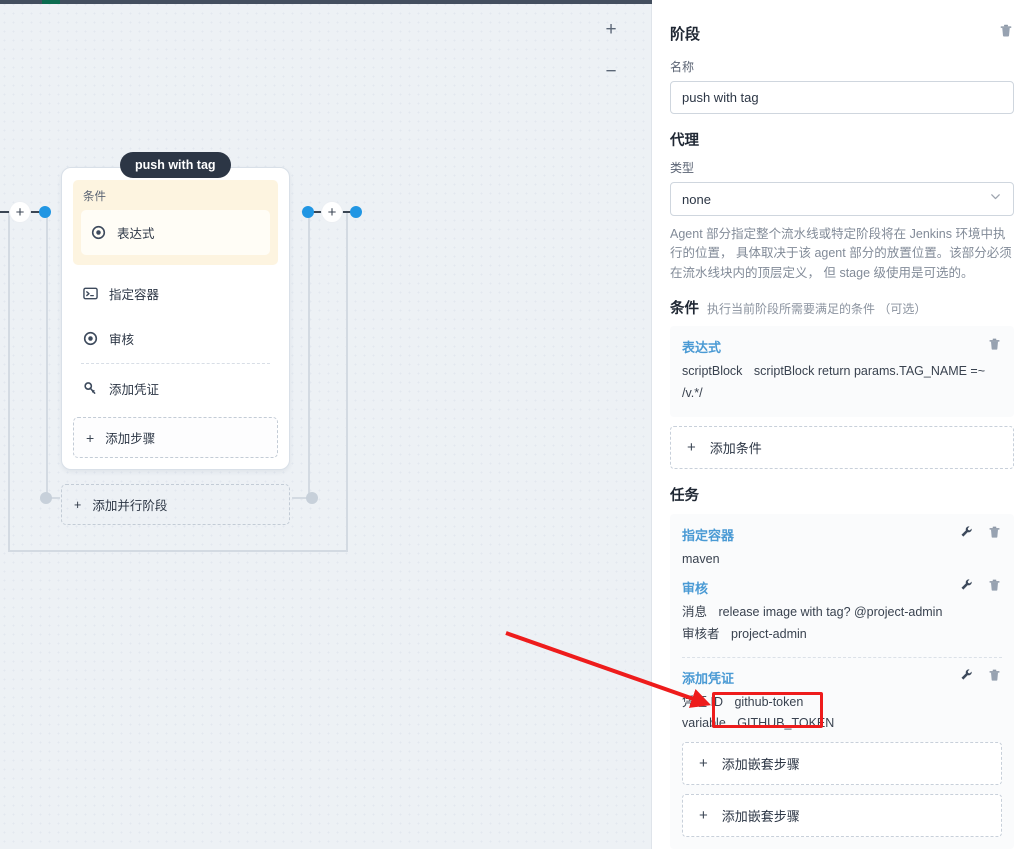 The image size is (1035, 849). What do you see at coordinates (611, 29) in the screenshot?
I see `zoom-in-button: +` at bounding box center [611, 29].